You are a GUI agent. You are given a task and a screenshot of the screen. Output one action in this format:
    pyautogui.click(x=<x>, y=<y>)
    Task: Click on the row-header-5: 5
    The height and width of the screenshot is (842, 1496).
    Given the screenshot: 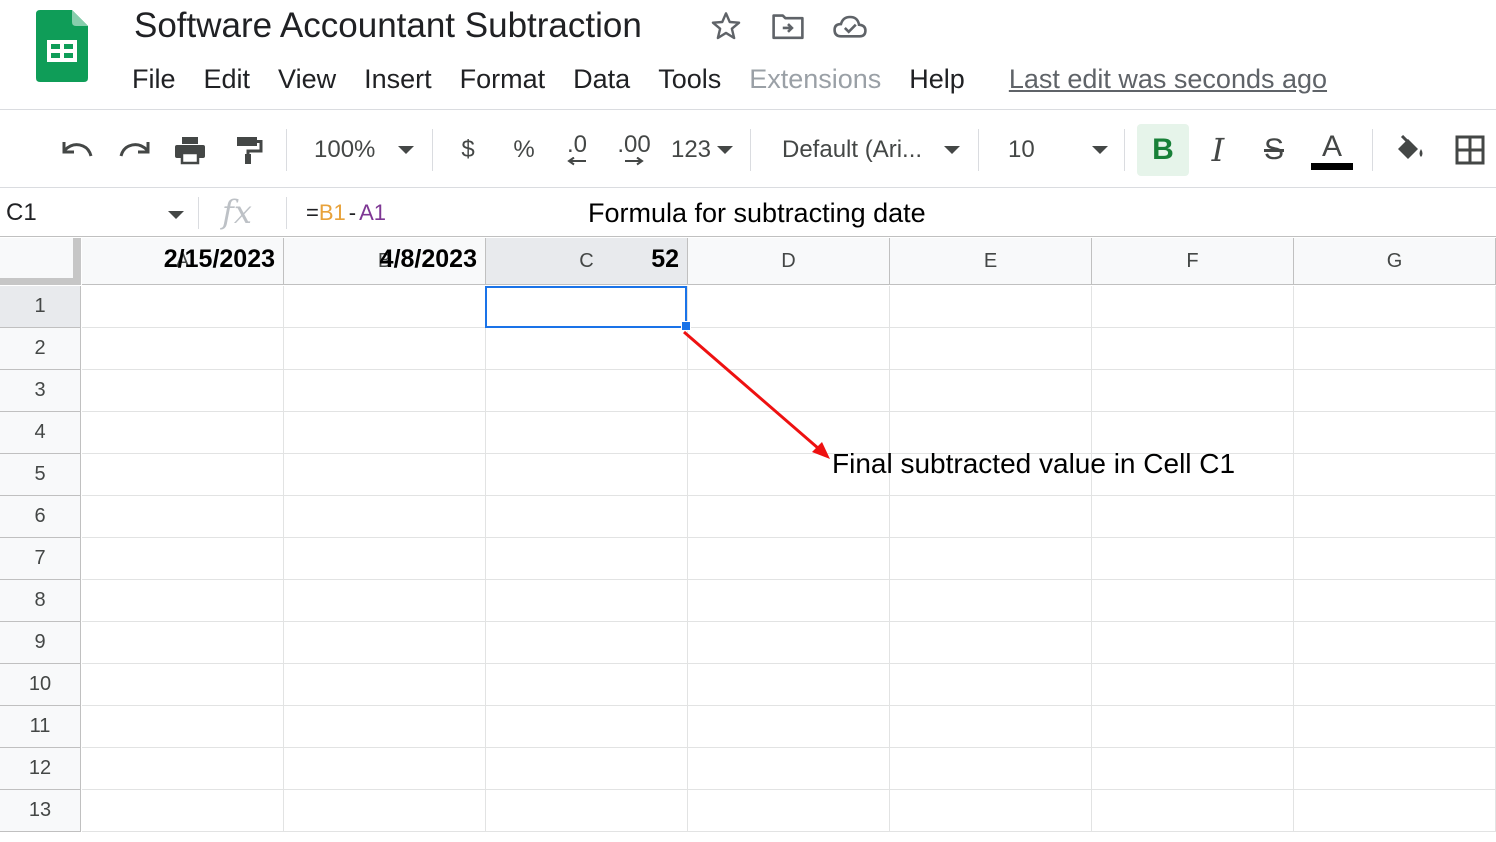 What is the action you would take?
    pyautogui.click(x=40, y=475)
    